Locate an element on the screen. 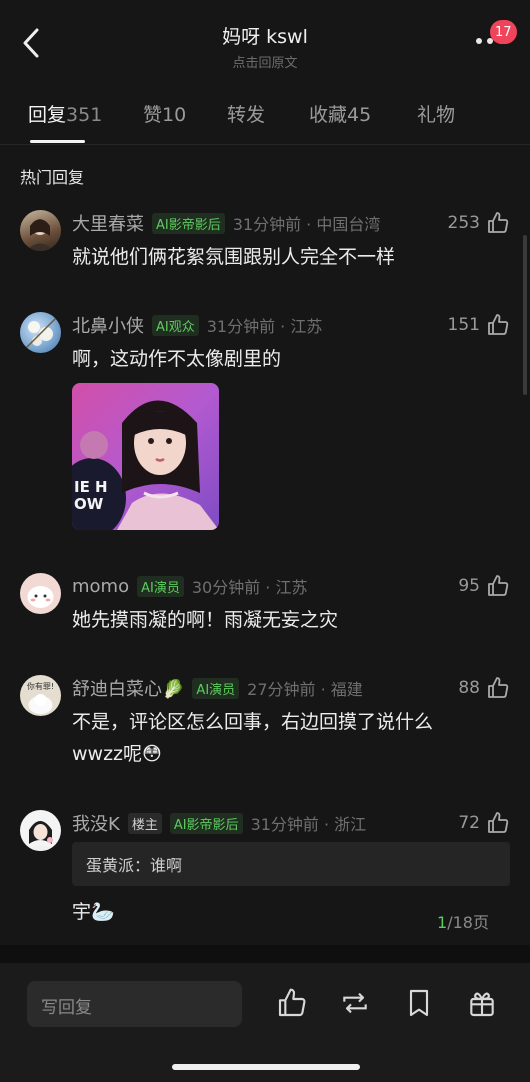  notification-badge: 17 is located at coordinates (503, 32).